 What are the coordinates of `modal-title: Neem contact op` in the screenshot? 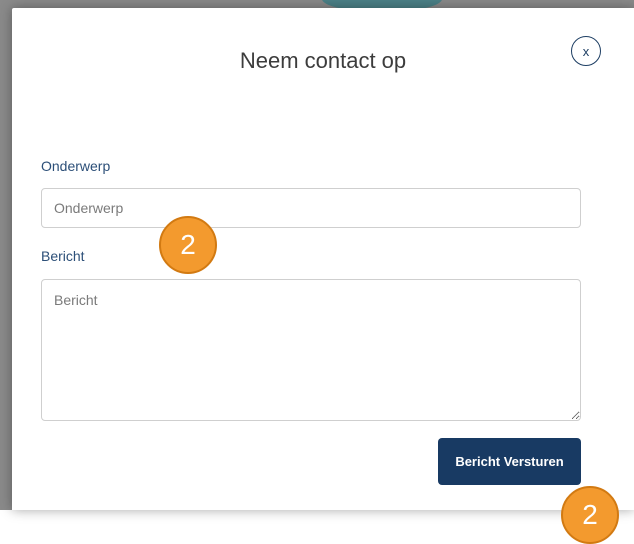 It's located at (323, 60).